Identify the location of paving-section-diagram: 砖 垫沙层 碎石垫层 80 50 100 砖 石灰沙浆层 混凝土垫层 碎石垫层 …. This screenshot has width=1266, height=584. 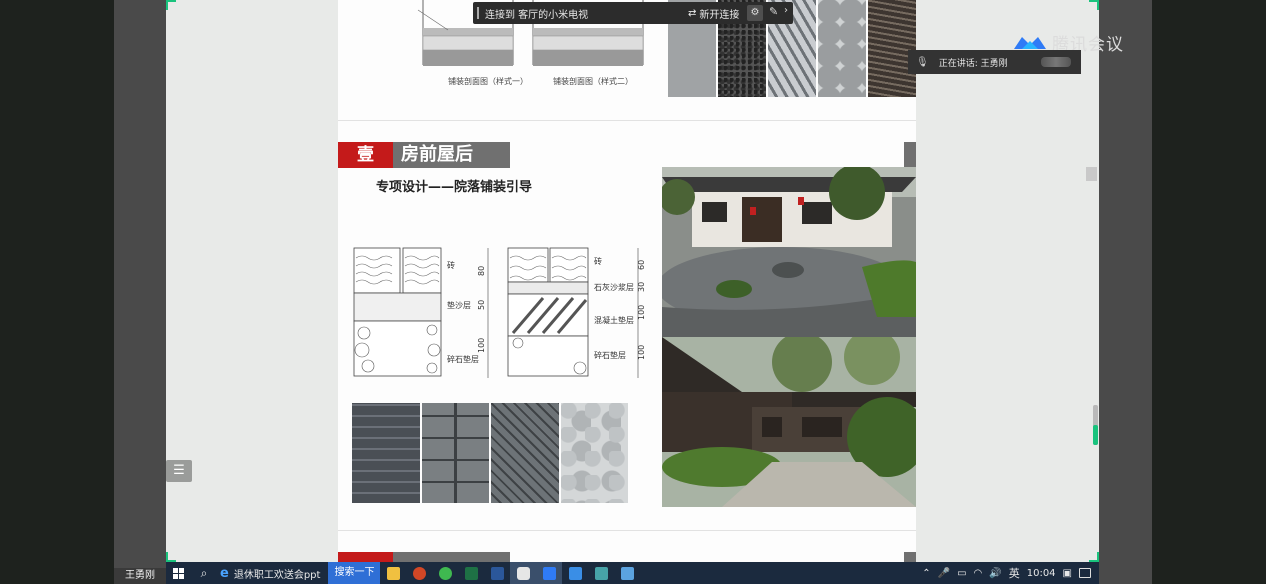
(499, 312).